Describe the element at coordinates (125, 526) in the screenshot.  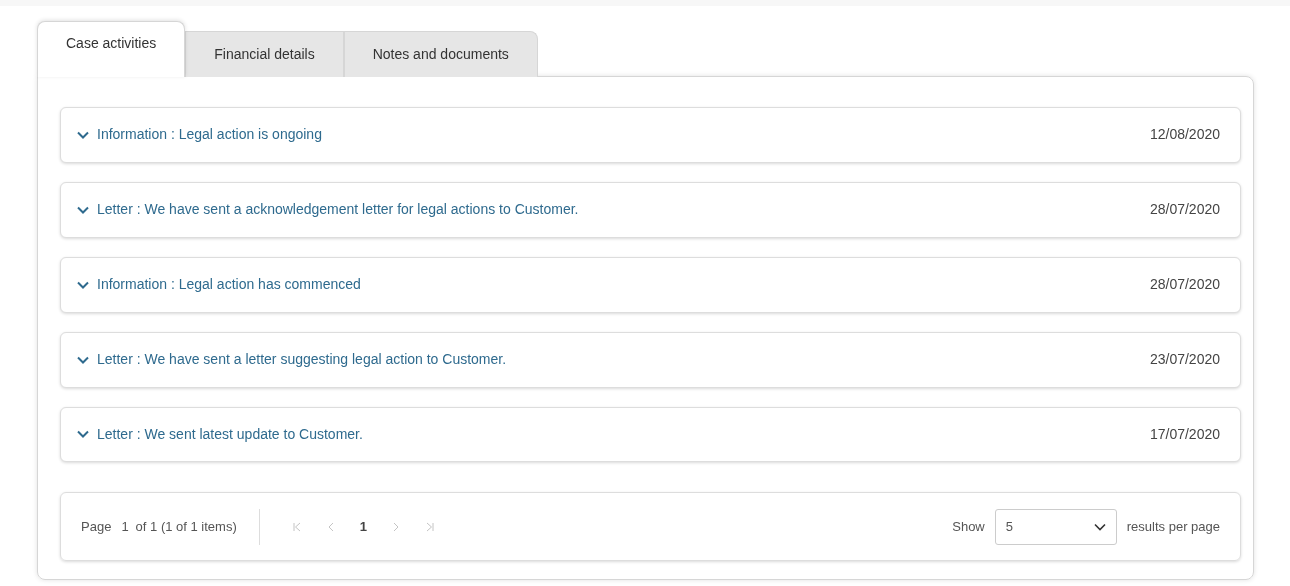
I see `page-number: 1` at that location.